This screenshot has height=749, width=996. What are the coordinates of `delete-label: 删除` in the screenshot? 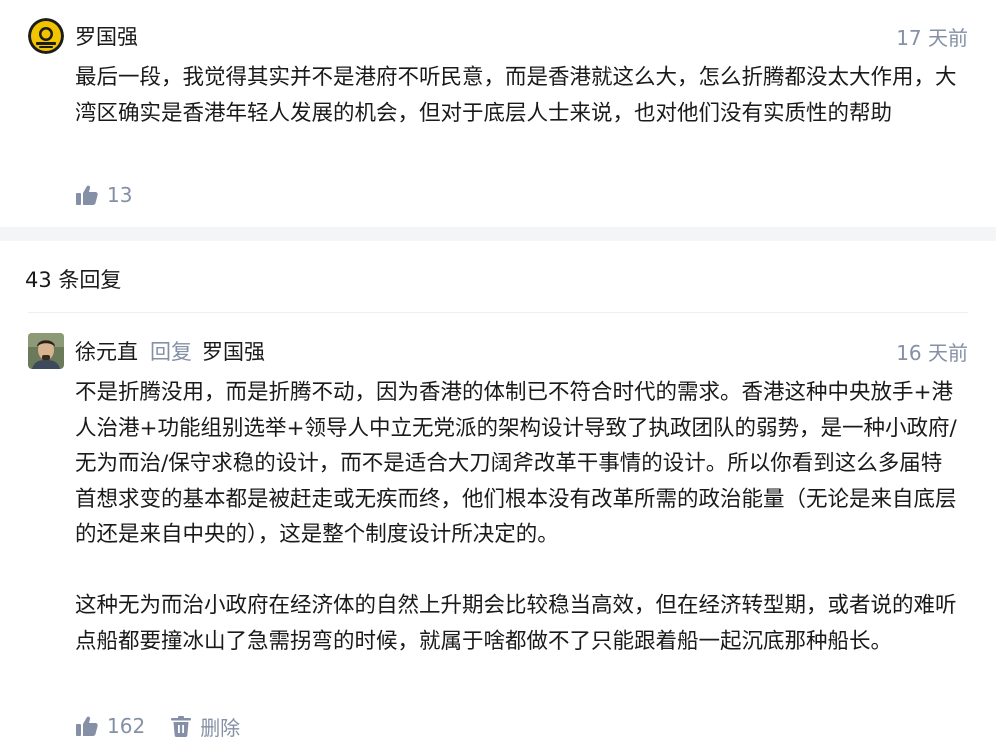 It's located at (220, 727).